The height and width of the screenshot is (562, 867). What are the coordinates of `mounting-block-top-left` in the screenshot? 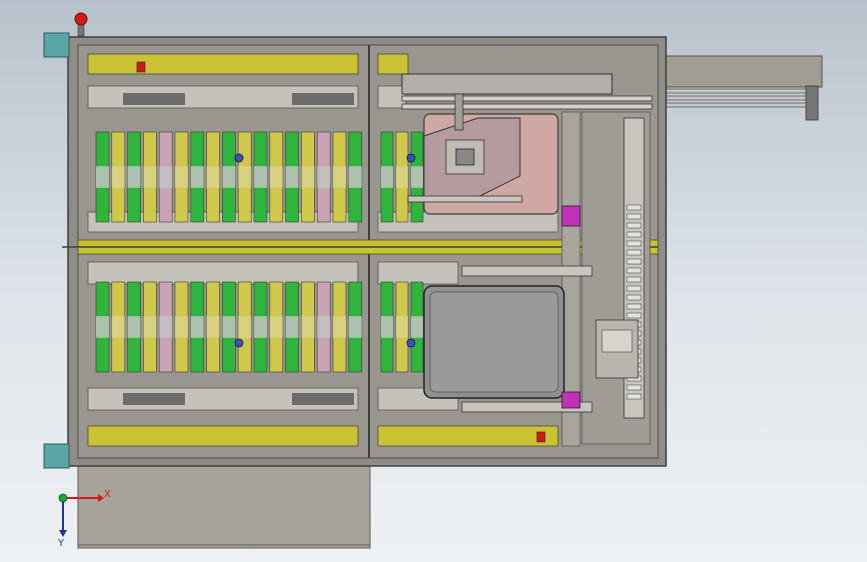 It's located at (56, 45).